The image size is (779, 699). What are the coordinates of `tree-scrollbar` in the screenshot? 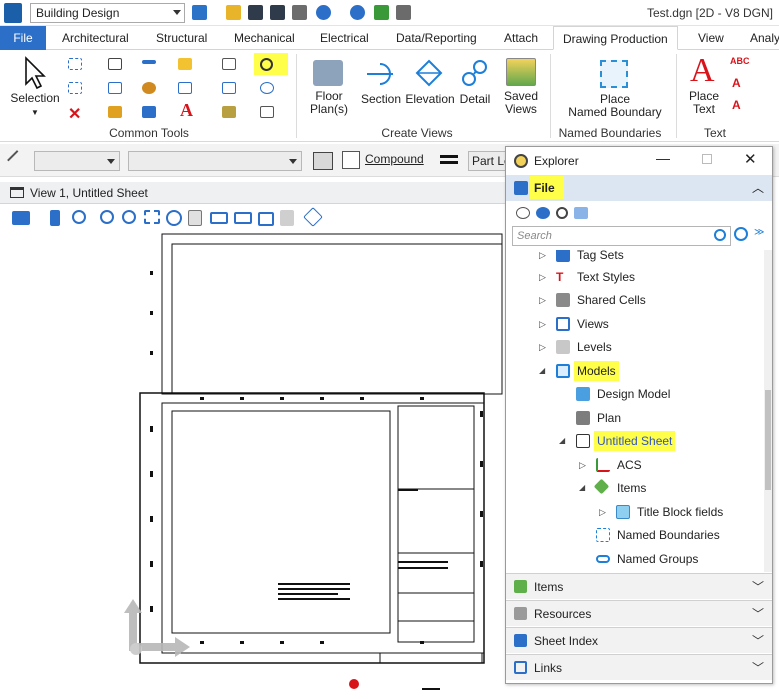 It's located at (768, 411).